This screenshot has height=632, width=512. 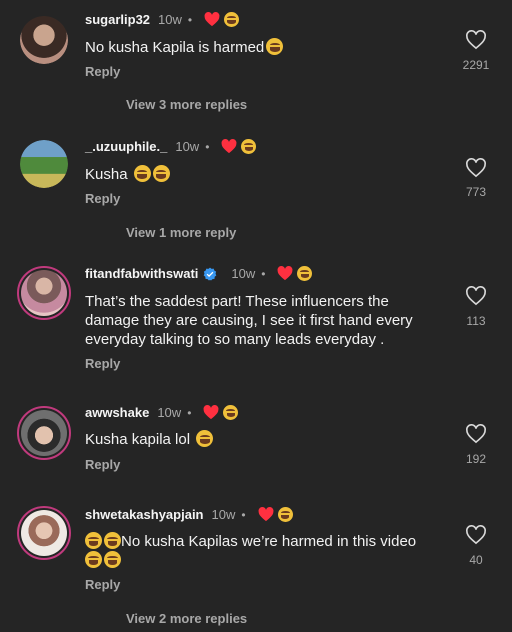 I want to click on username: awwshake, so click(x=117, y=412).